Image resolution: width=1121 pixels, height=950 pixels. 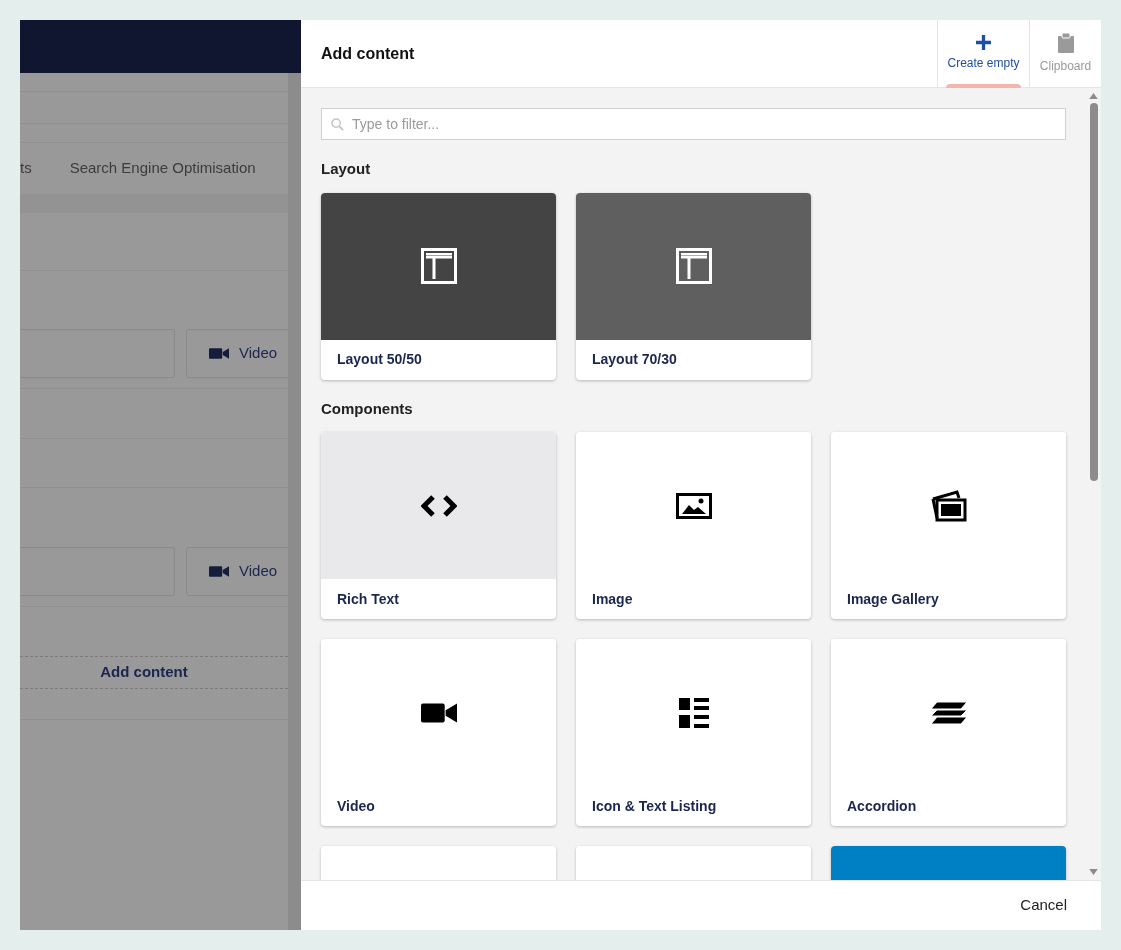 What do you see at coordinates (438, 525) in the screenshot?
I see `content-tile: Rich Text` at bounding box center [438, 525].